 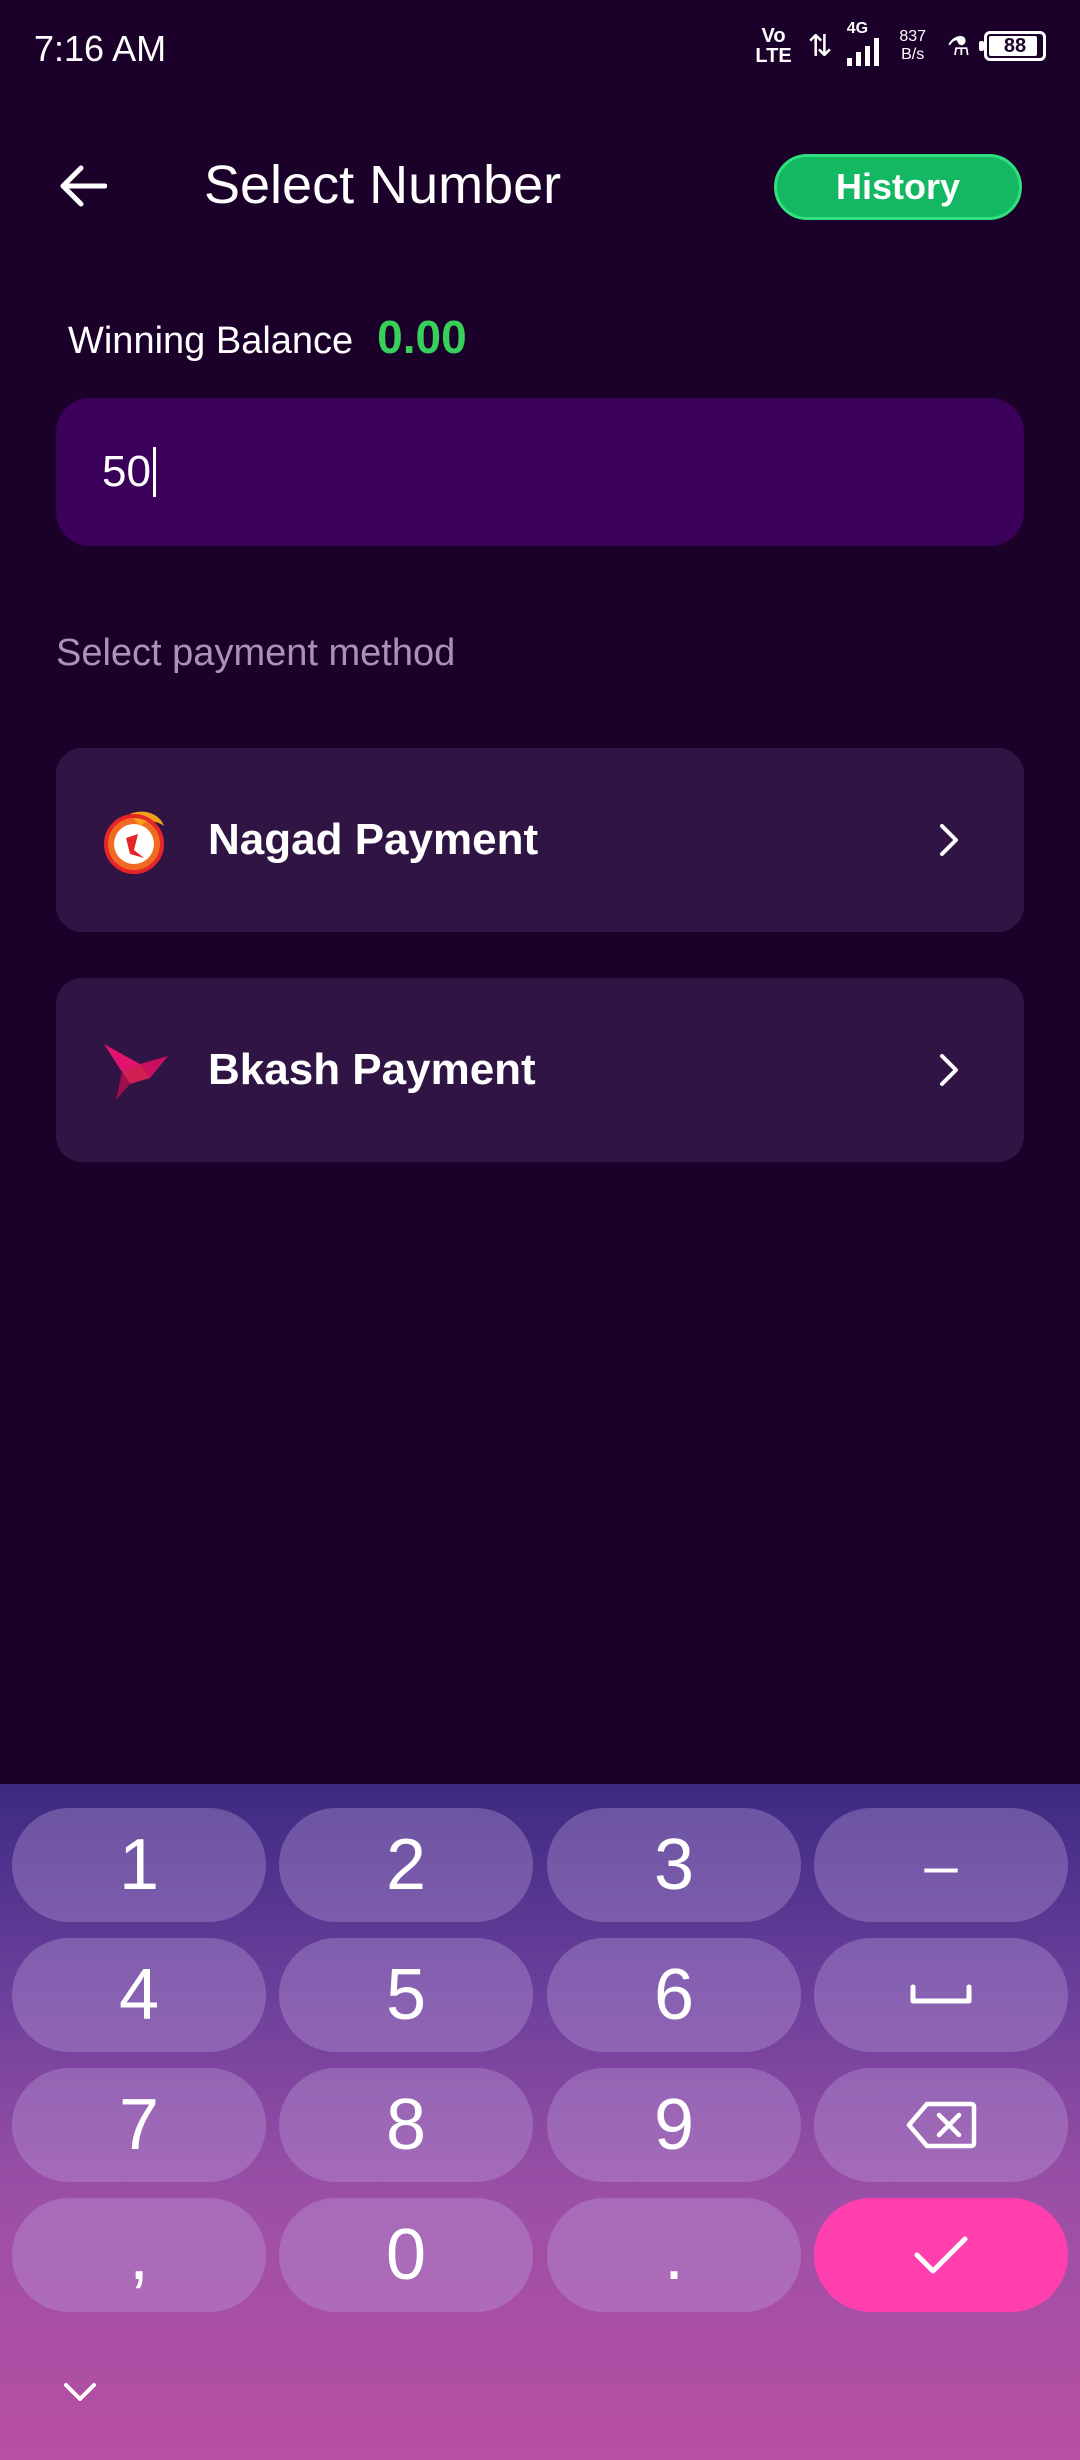 I want to click on status-bar: 7:16 AM Vo LTE ⇅ 4G 837 B/s ⚗ 88, so click(x=540, y=50).